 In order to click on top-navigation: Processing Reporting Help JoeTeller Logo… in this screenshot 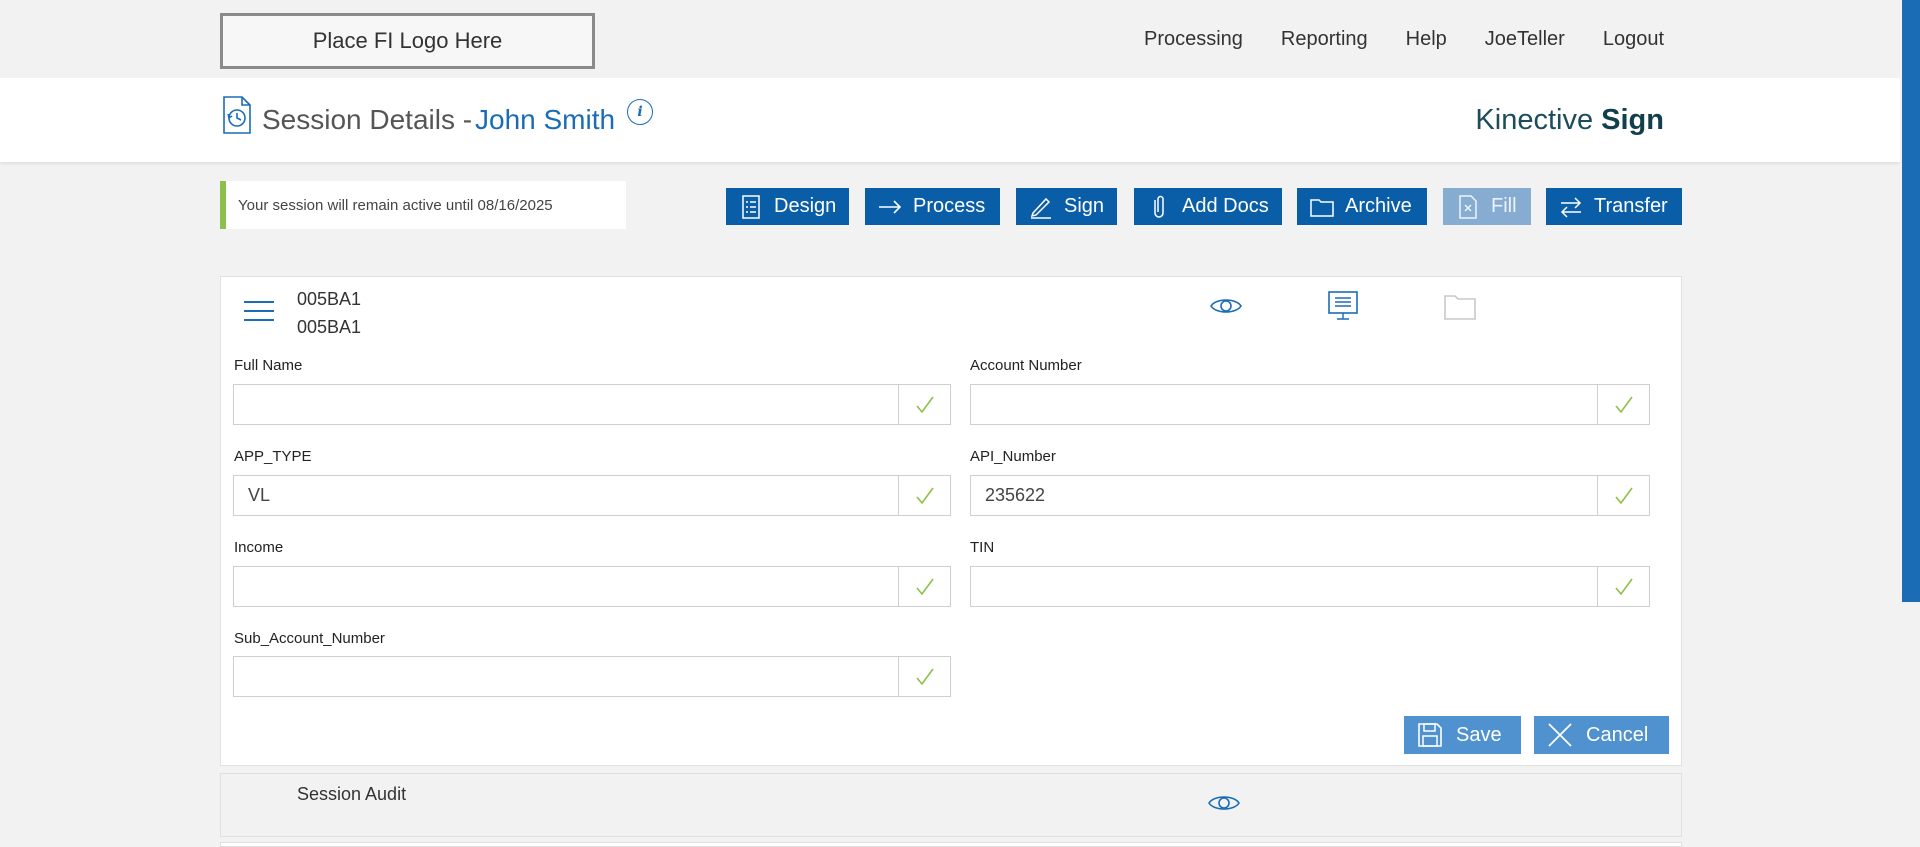, I will do `click(1404, 39)`.